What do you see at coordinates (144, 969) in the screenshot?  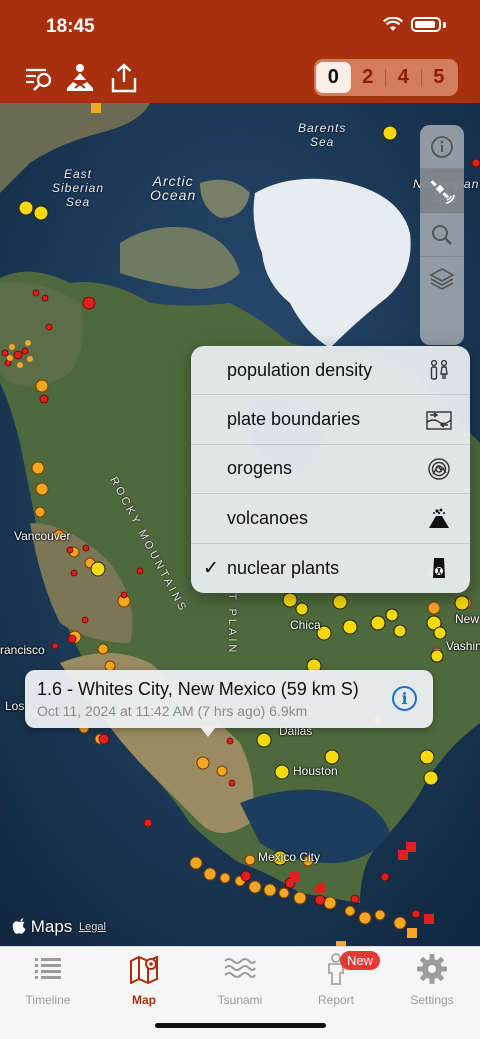 I see `map-icon` at bounding box center [144, 969].